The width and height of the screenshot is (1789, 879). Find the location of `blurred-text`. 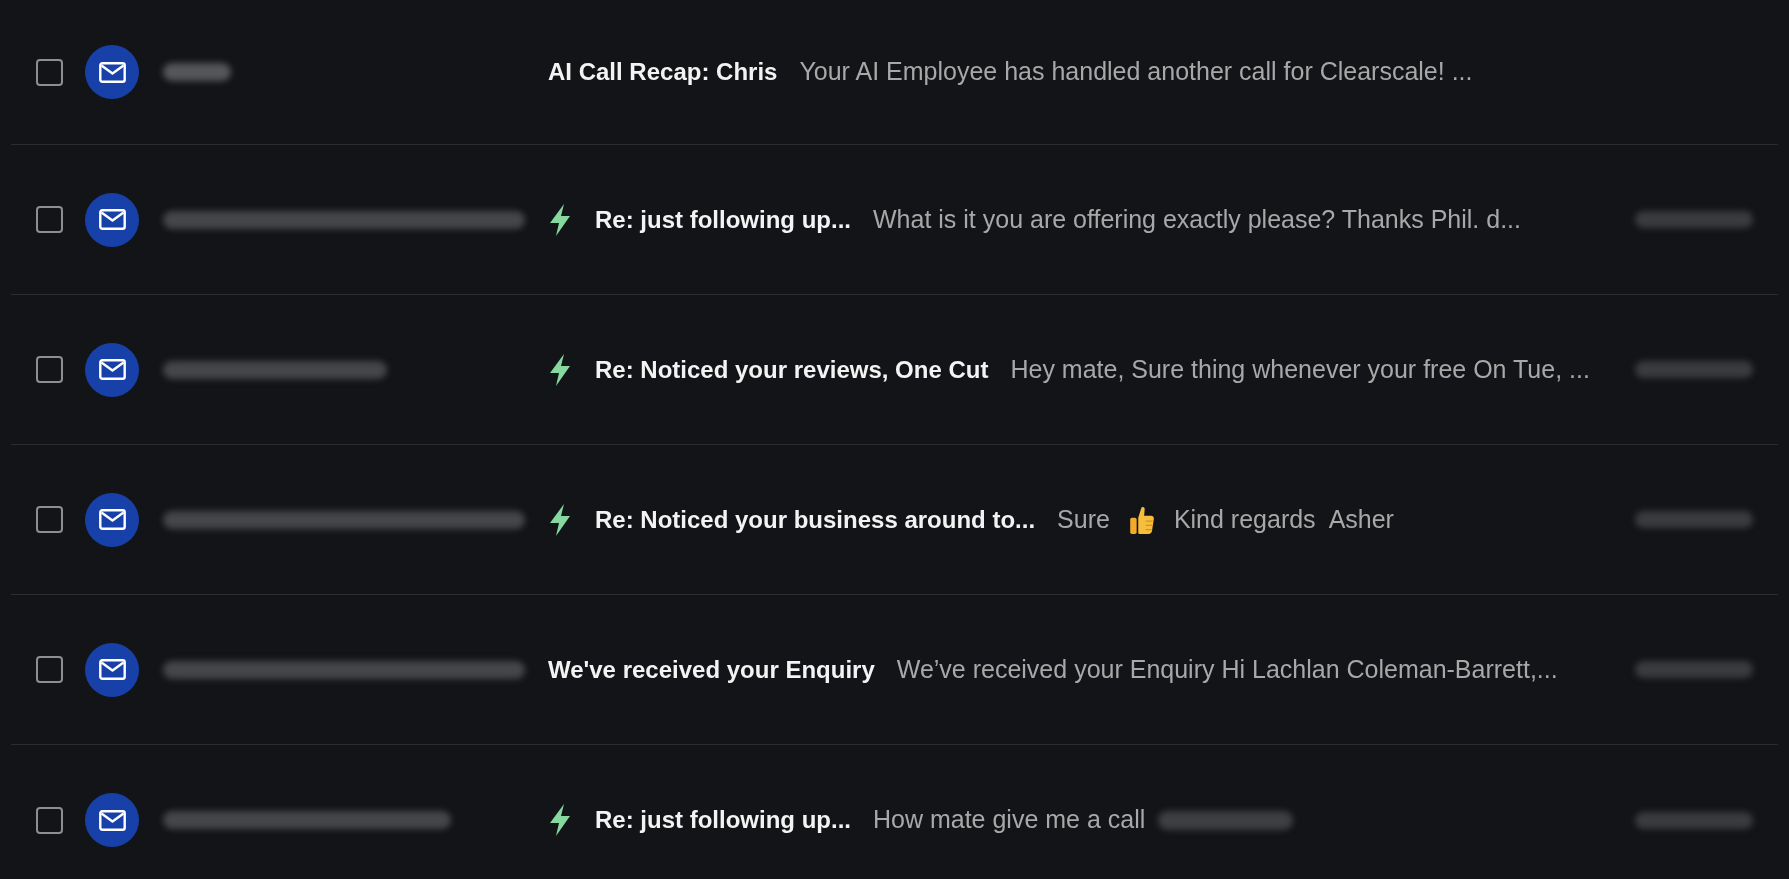

blurred-text is located at coordinates (197, 72).